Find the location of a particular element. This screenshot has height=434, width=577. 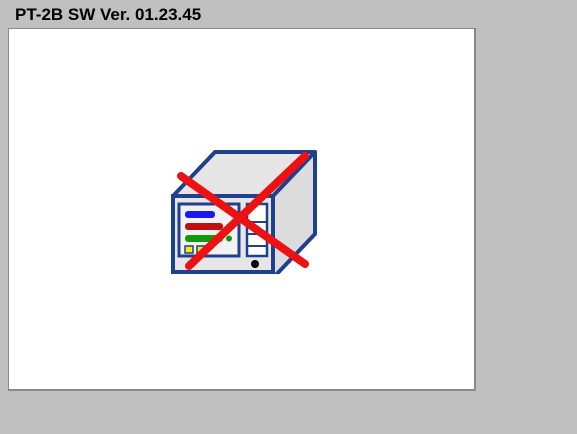

window-title: PT-2B SW Ver. 01.23.45 is located at coordinates (108, 14).